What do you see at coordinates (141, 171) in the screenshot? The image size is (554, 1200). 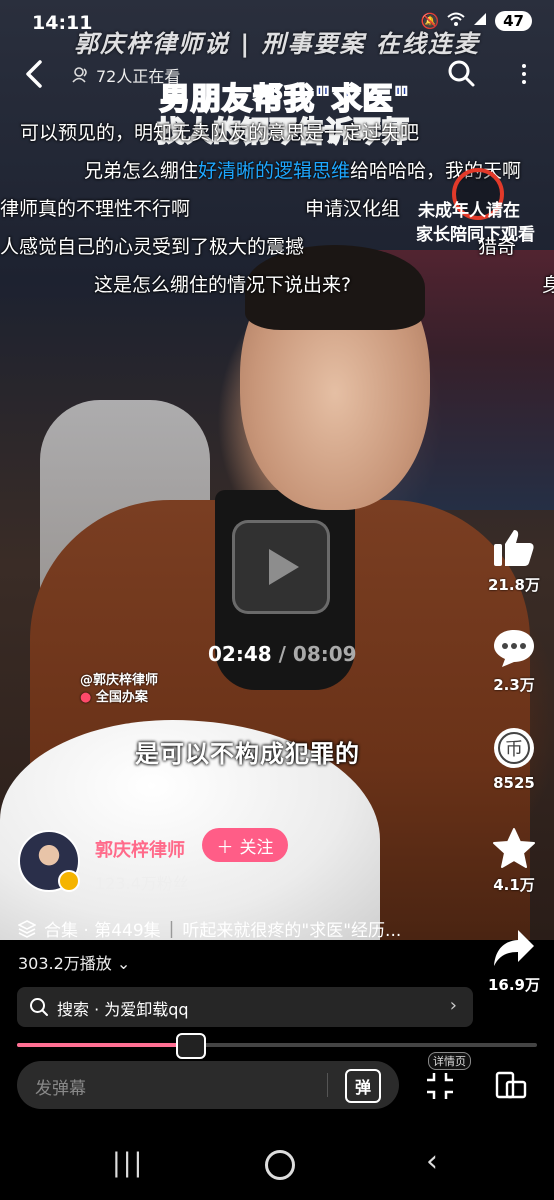 I see `danmaku-text: 兄弟怎么绷住` at bounding box center [141, 171].